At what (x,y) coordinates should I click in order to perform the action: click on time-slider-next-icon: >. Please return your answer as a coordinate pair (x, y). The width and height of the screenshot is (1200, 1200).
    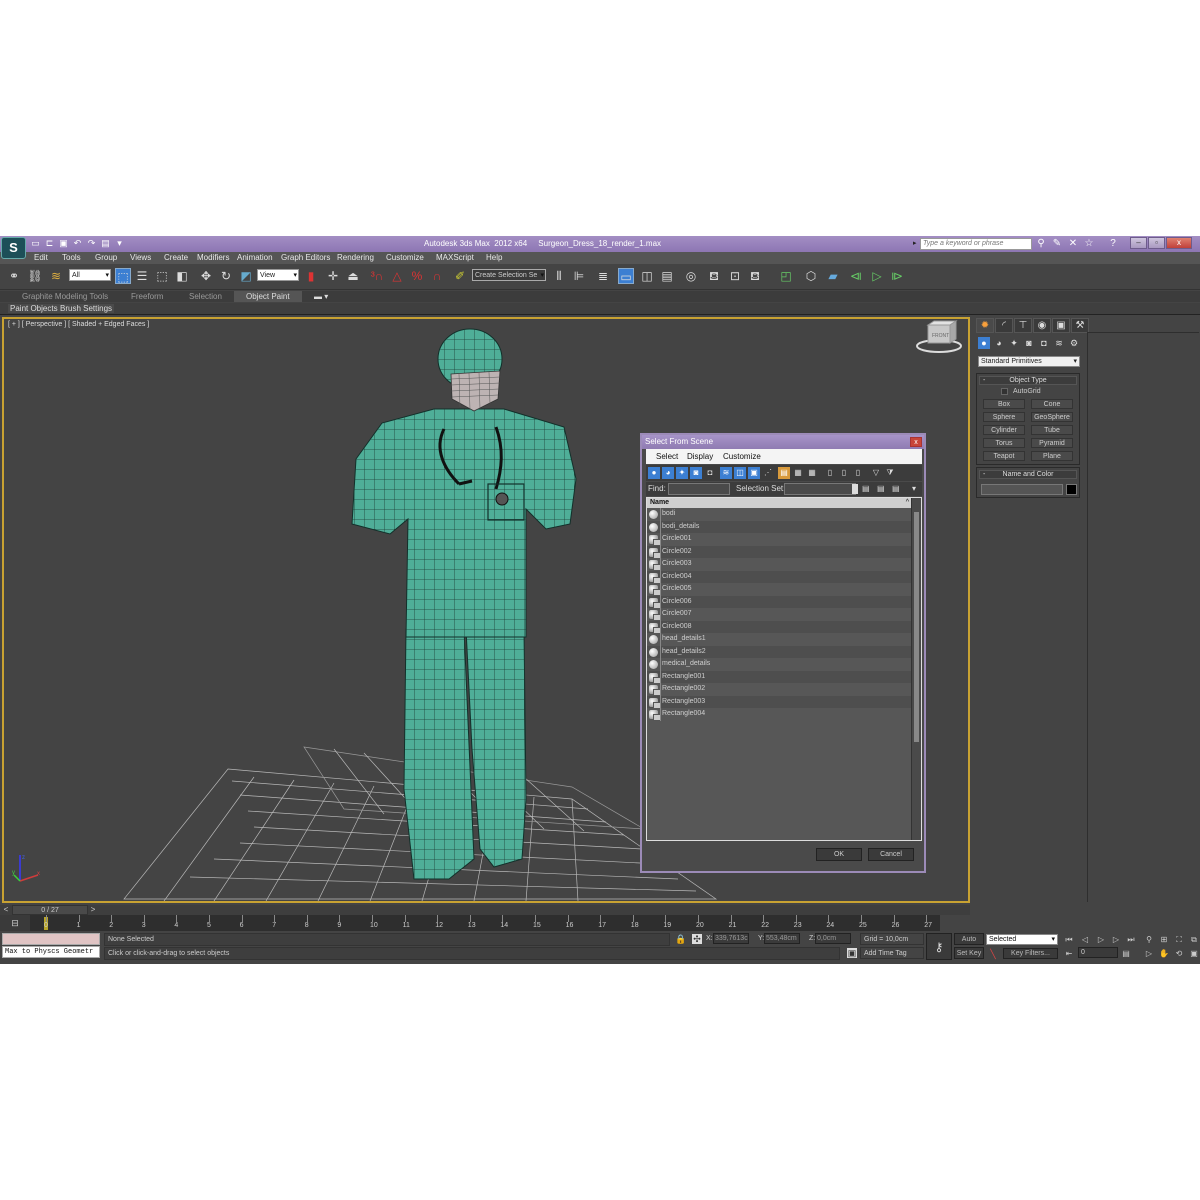
    Looking at the image, I should click on (93, 910).